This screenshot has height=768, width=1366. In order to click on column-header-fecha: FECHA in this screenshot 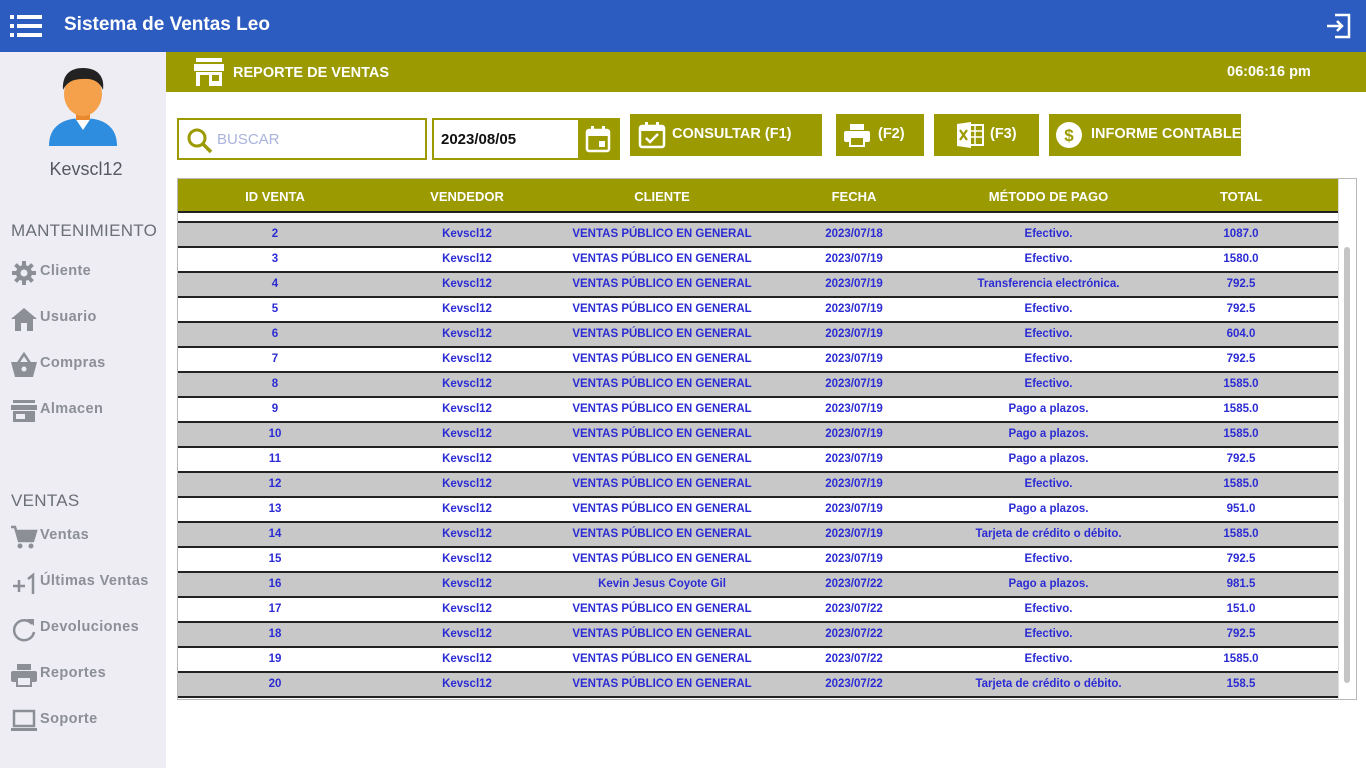, I will do `click(854, 196)`.